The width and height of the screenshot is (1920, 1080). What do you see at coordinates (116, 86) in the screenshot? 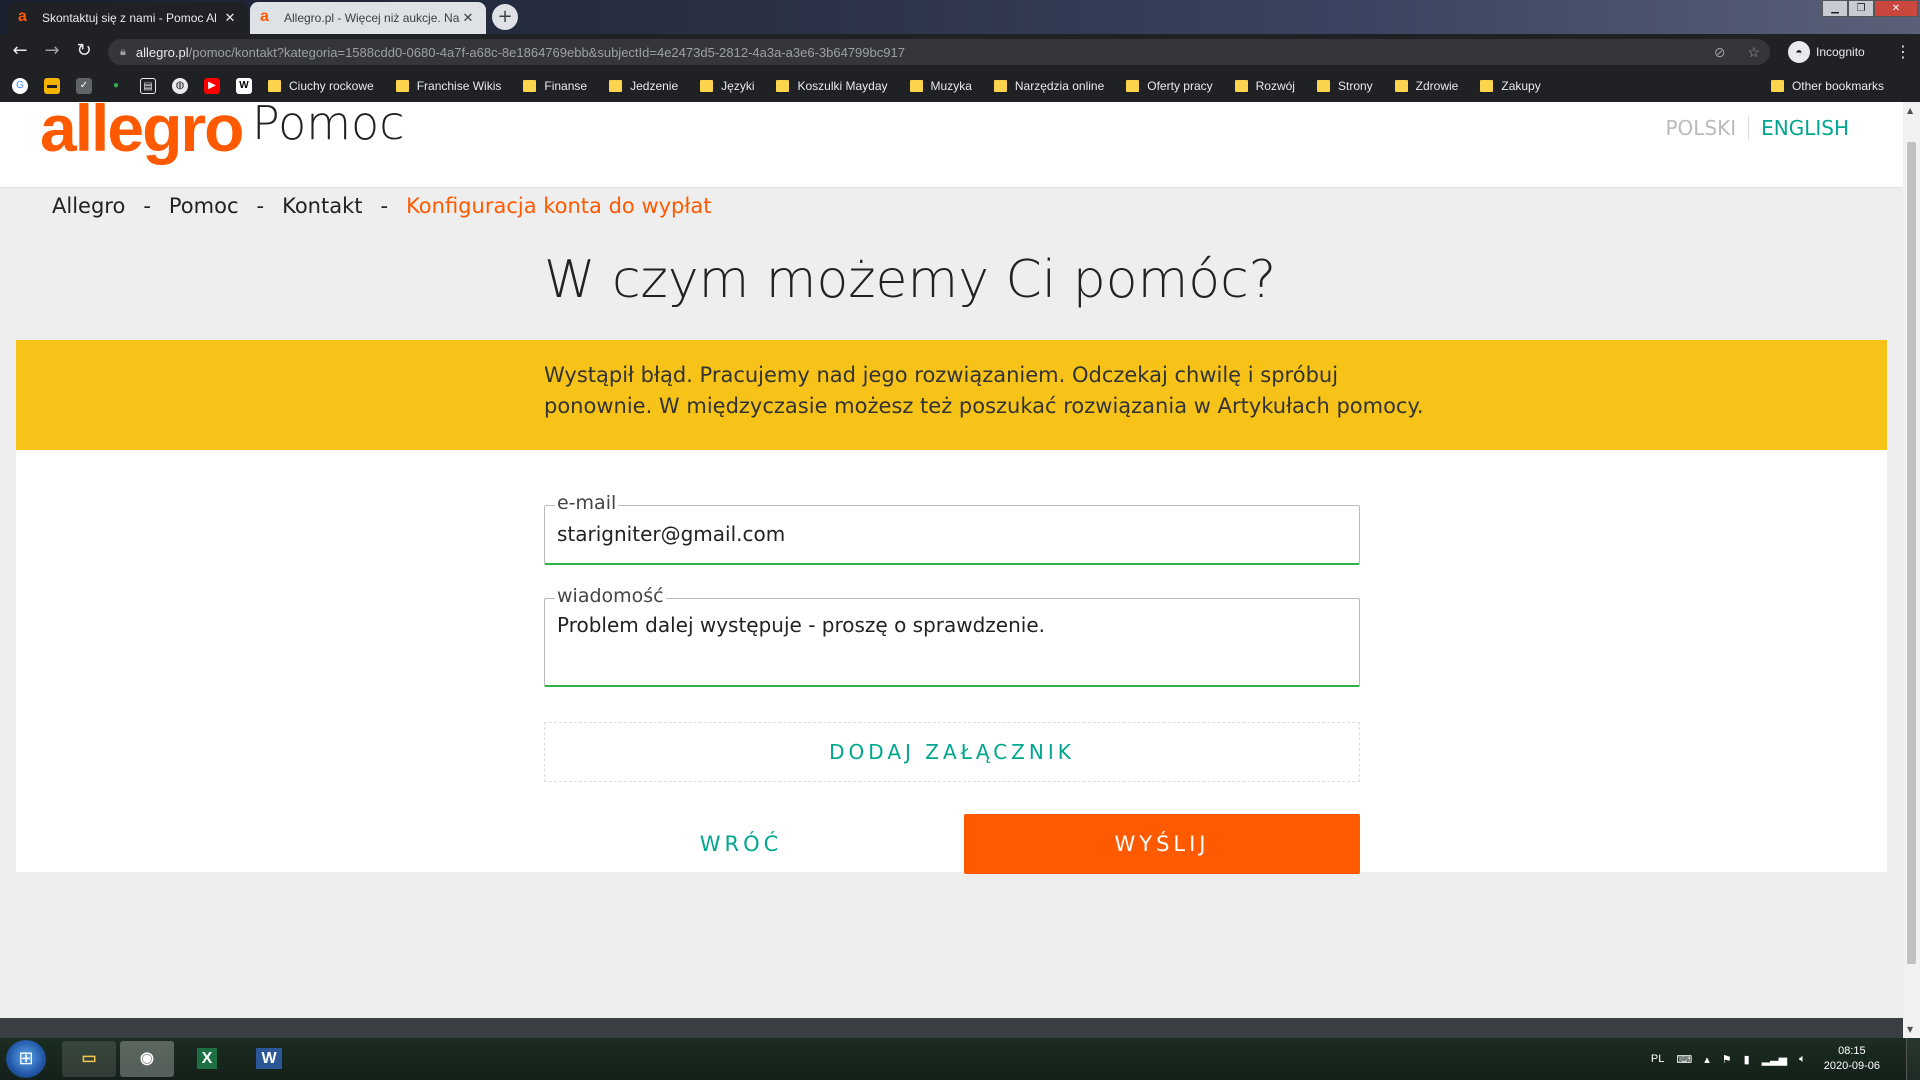
I see `maps-pin-icon: ●` at bounding box center [116, 86].